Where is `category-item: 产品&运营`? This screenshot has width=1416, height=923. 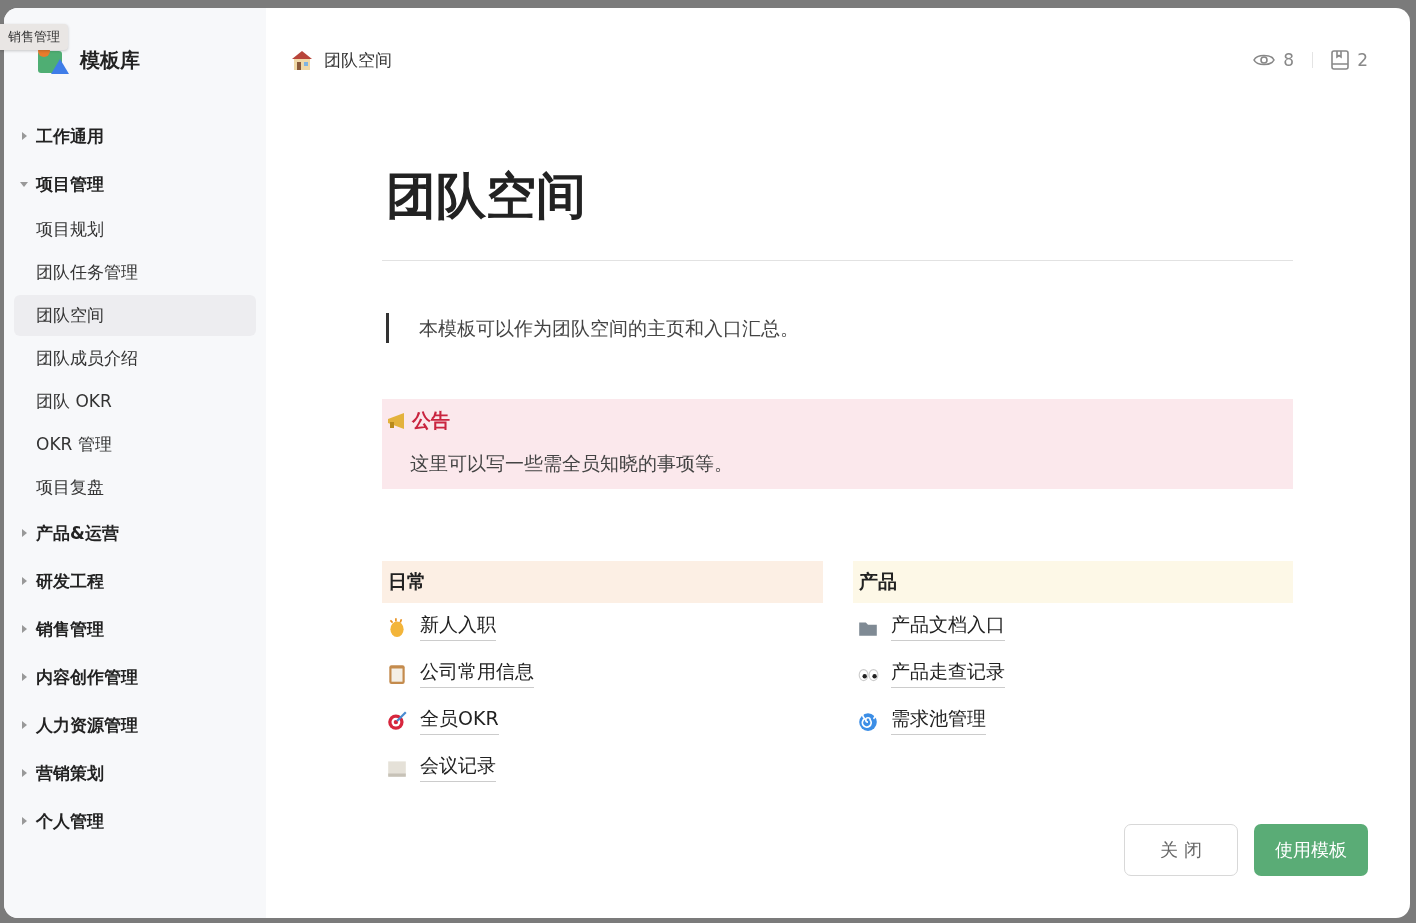
category-item: 产品&运营 is located at coordinates (135, 533).